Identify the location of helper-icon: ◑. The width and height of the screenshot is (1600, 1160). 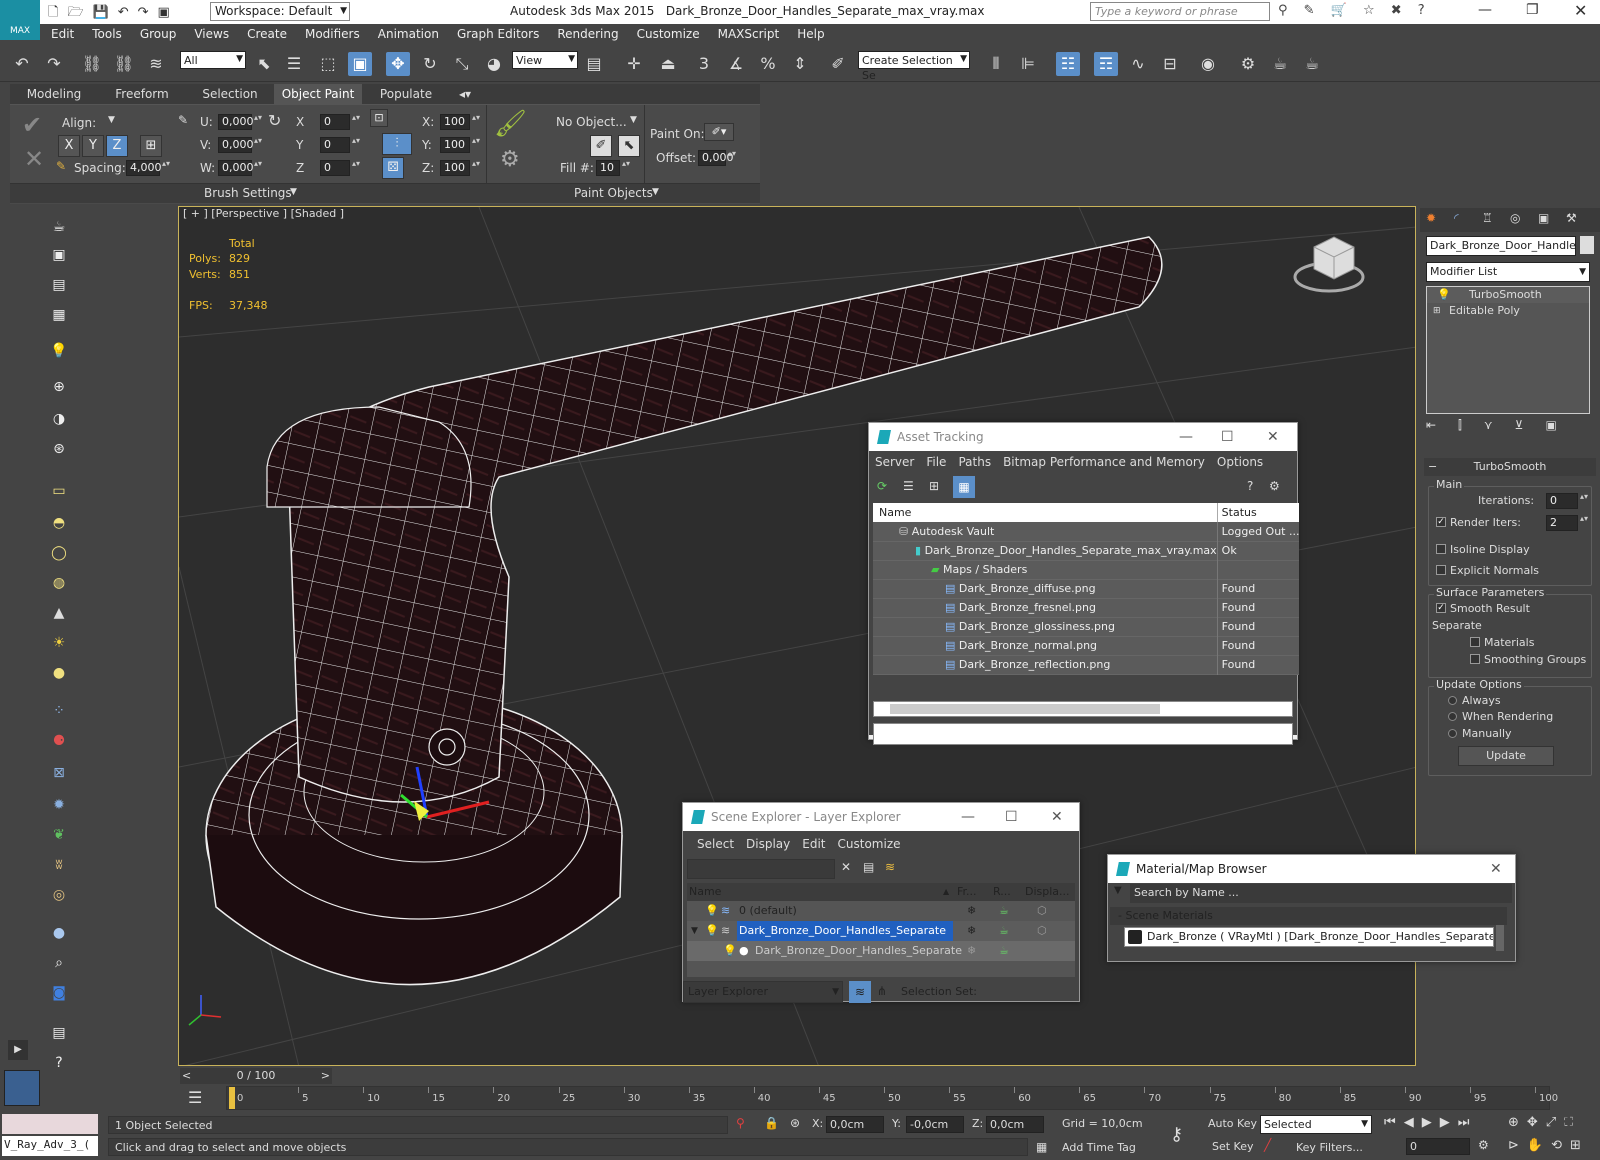
(59, 419).